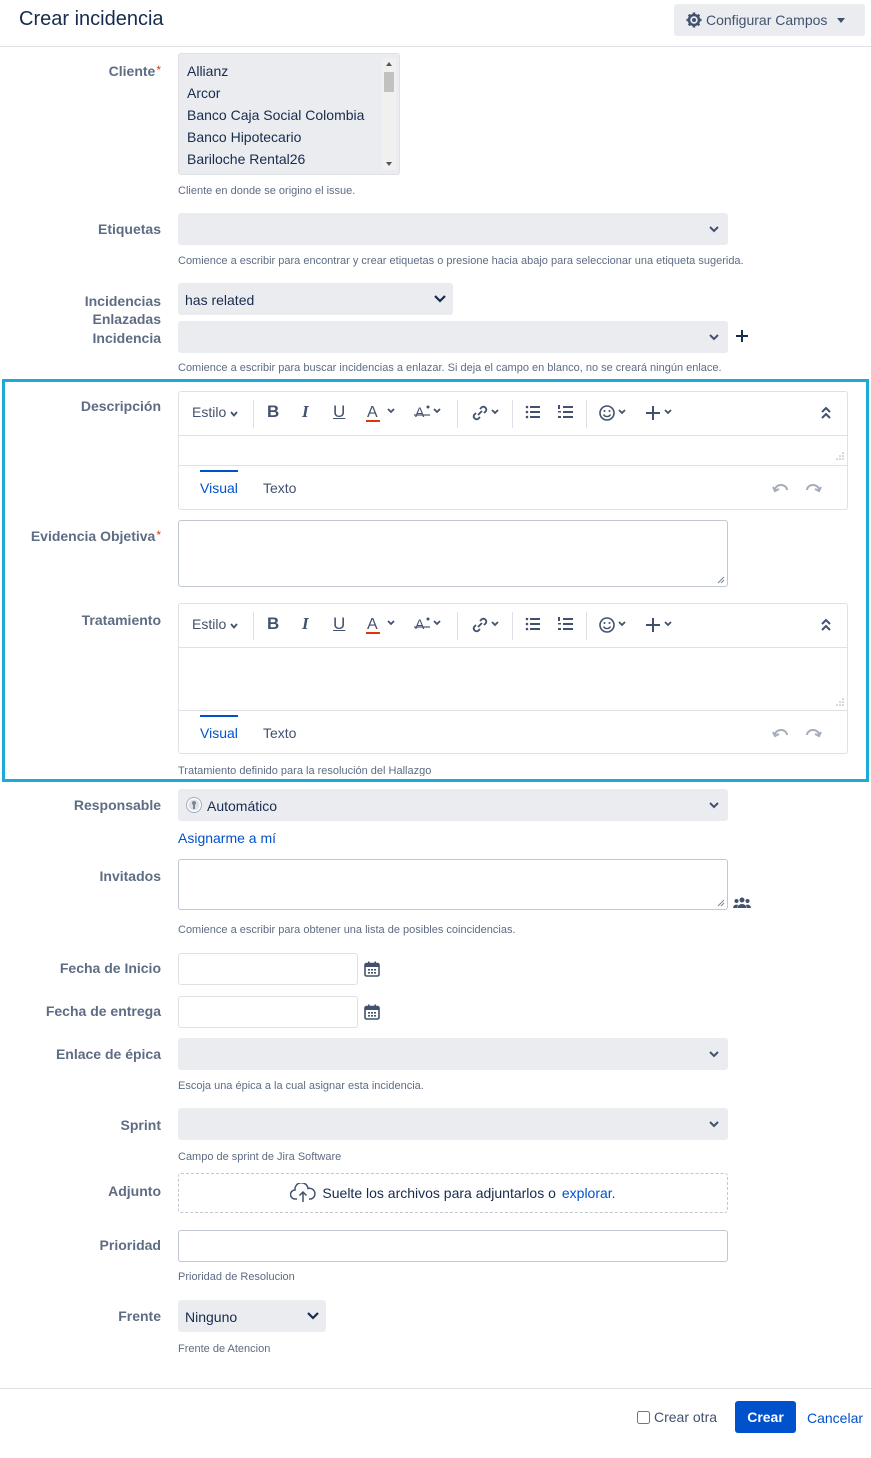 The image size is (871, 1458). I want to click on assign-to-me-link: Asignarme a mí, so click(227, 838).